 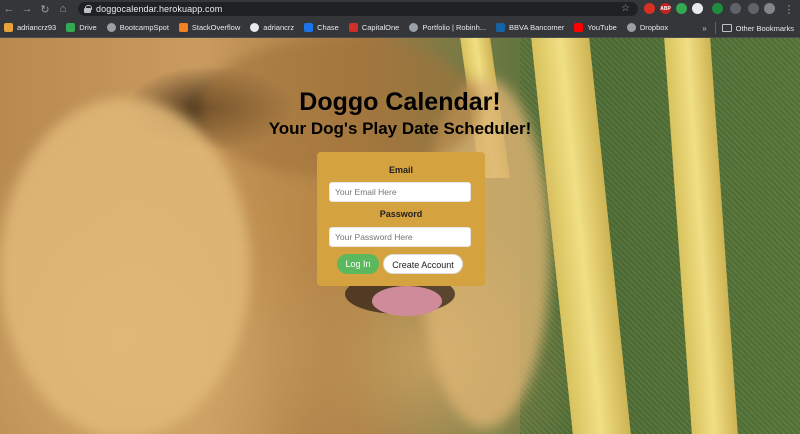 I want to click on bookmark-label: BootcampSpot, so click(x=144, y=27).